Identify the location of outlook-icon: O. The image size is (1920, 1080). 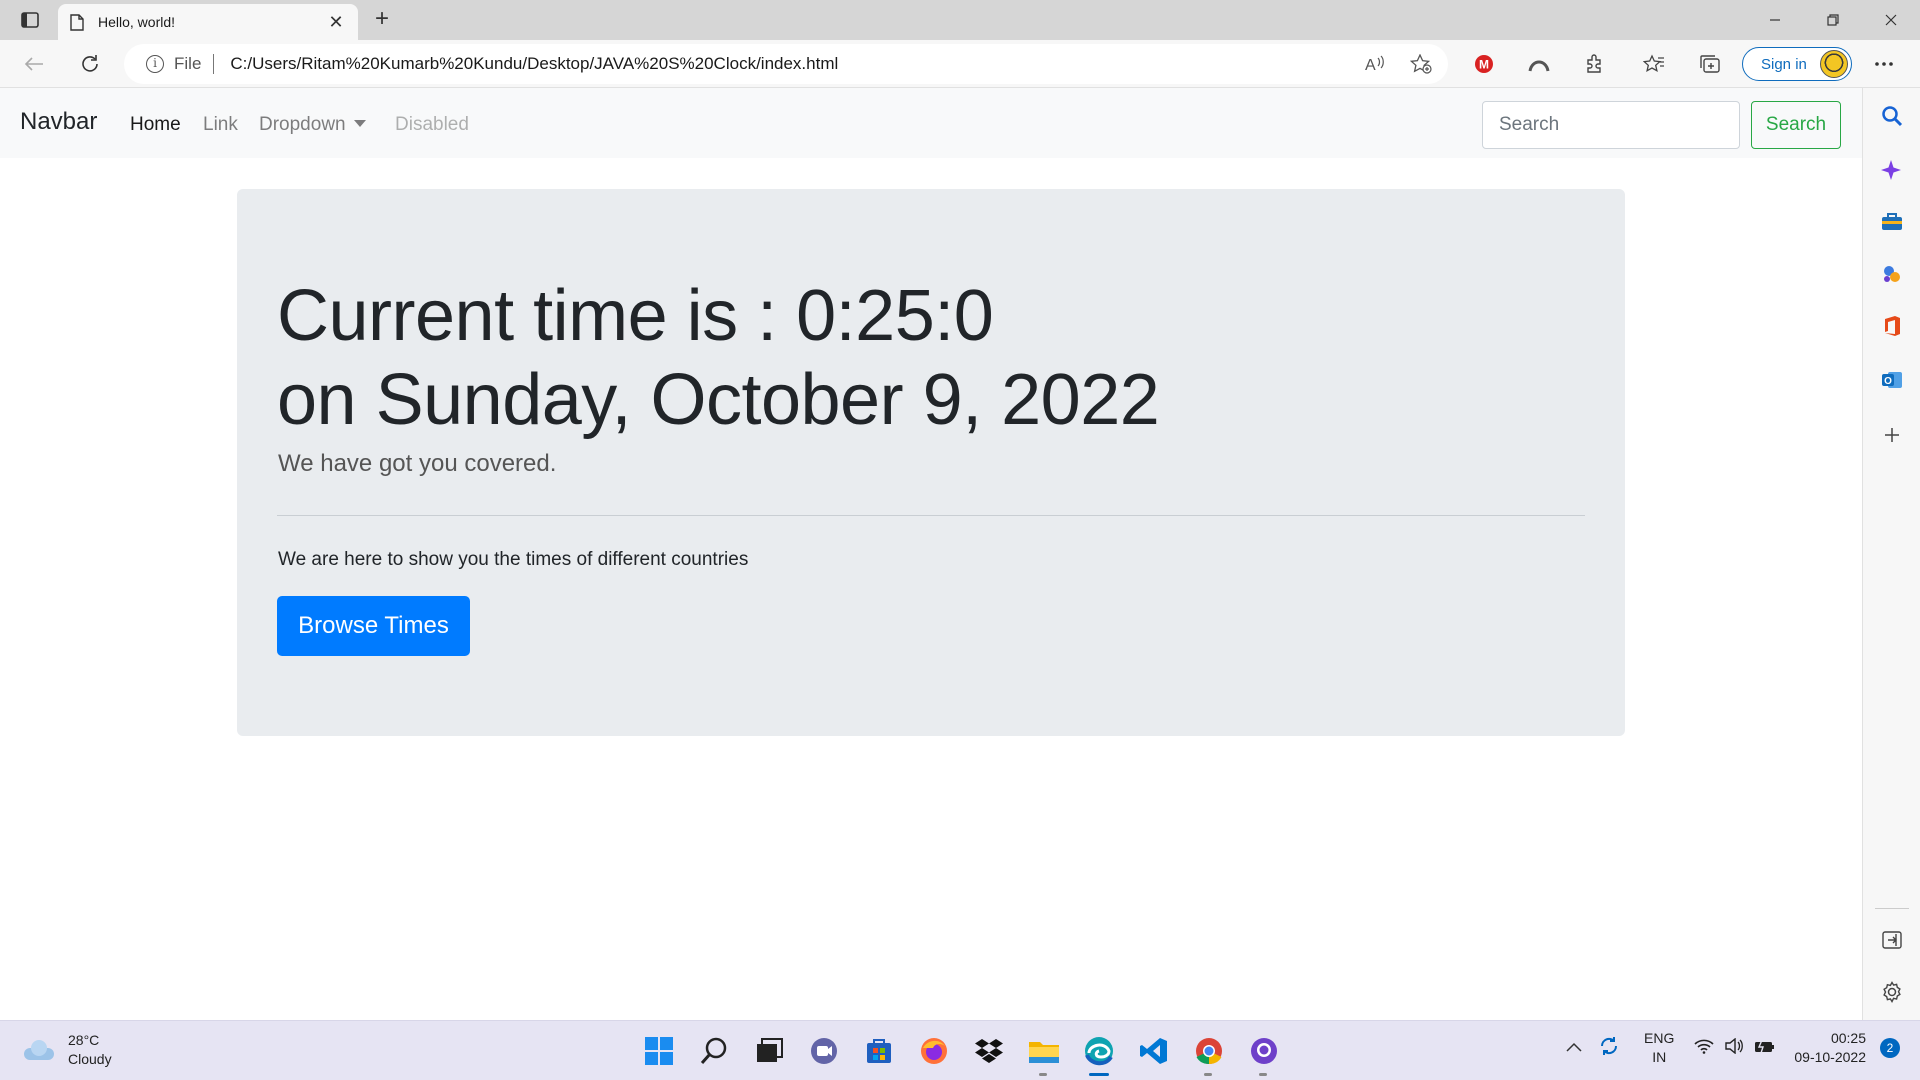
(1892, 380).